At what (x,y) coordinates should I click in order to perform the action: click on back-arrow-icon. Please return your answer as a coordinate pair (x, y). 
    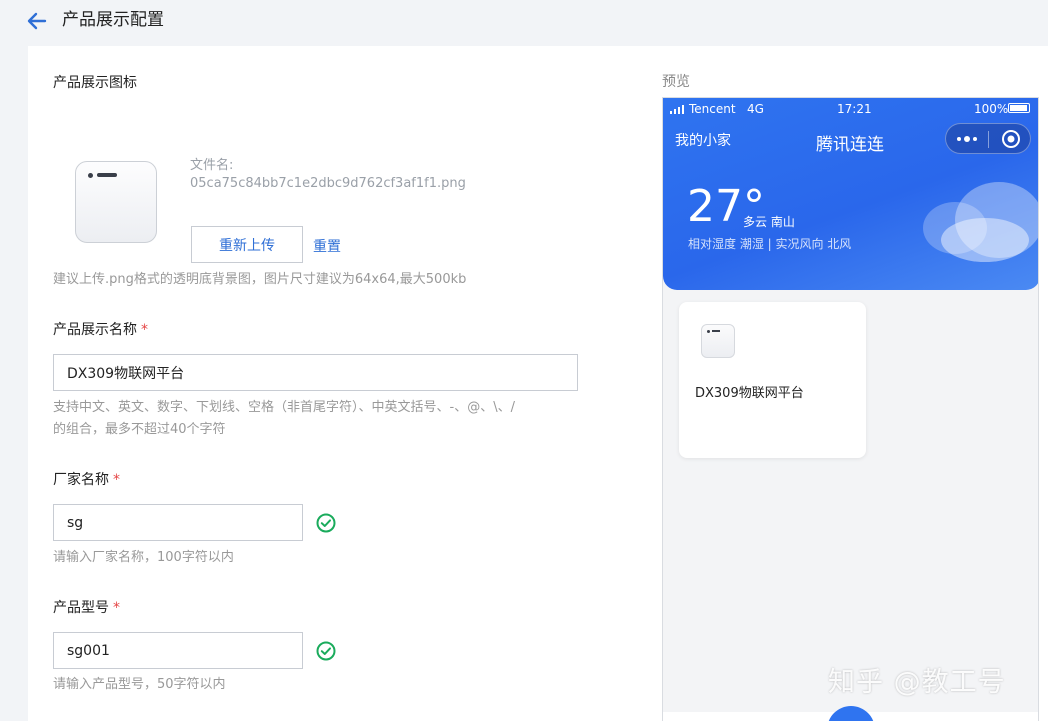
    Looking at the image, I should click on (37, 21).